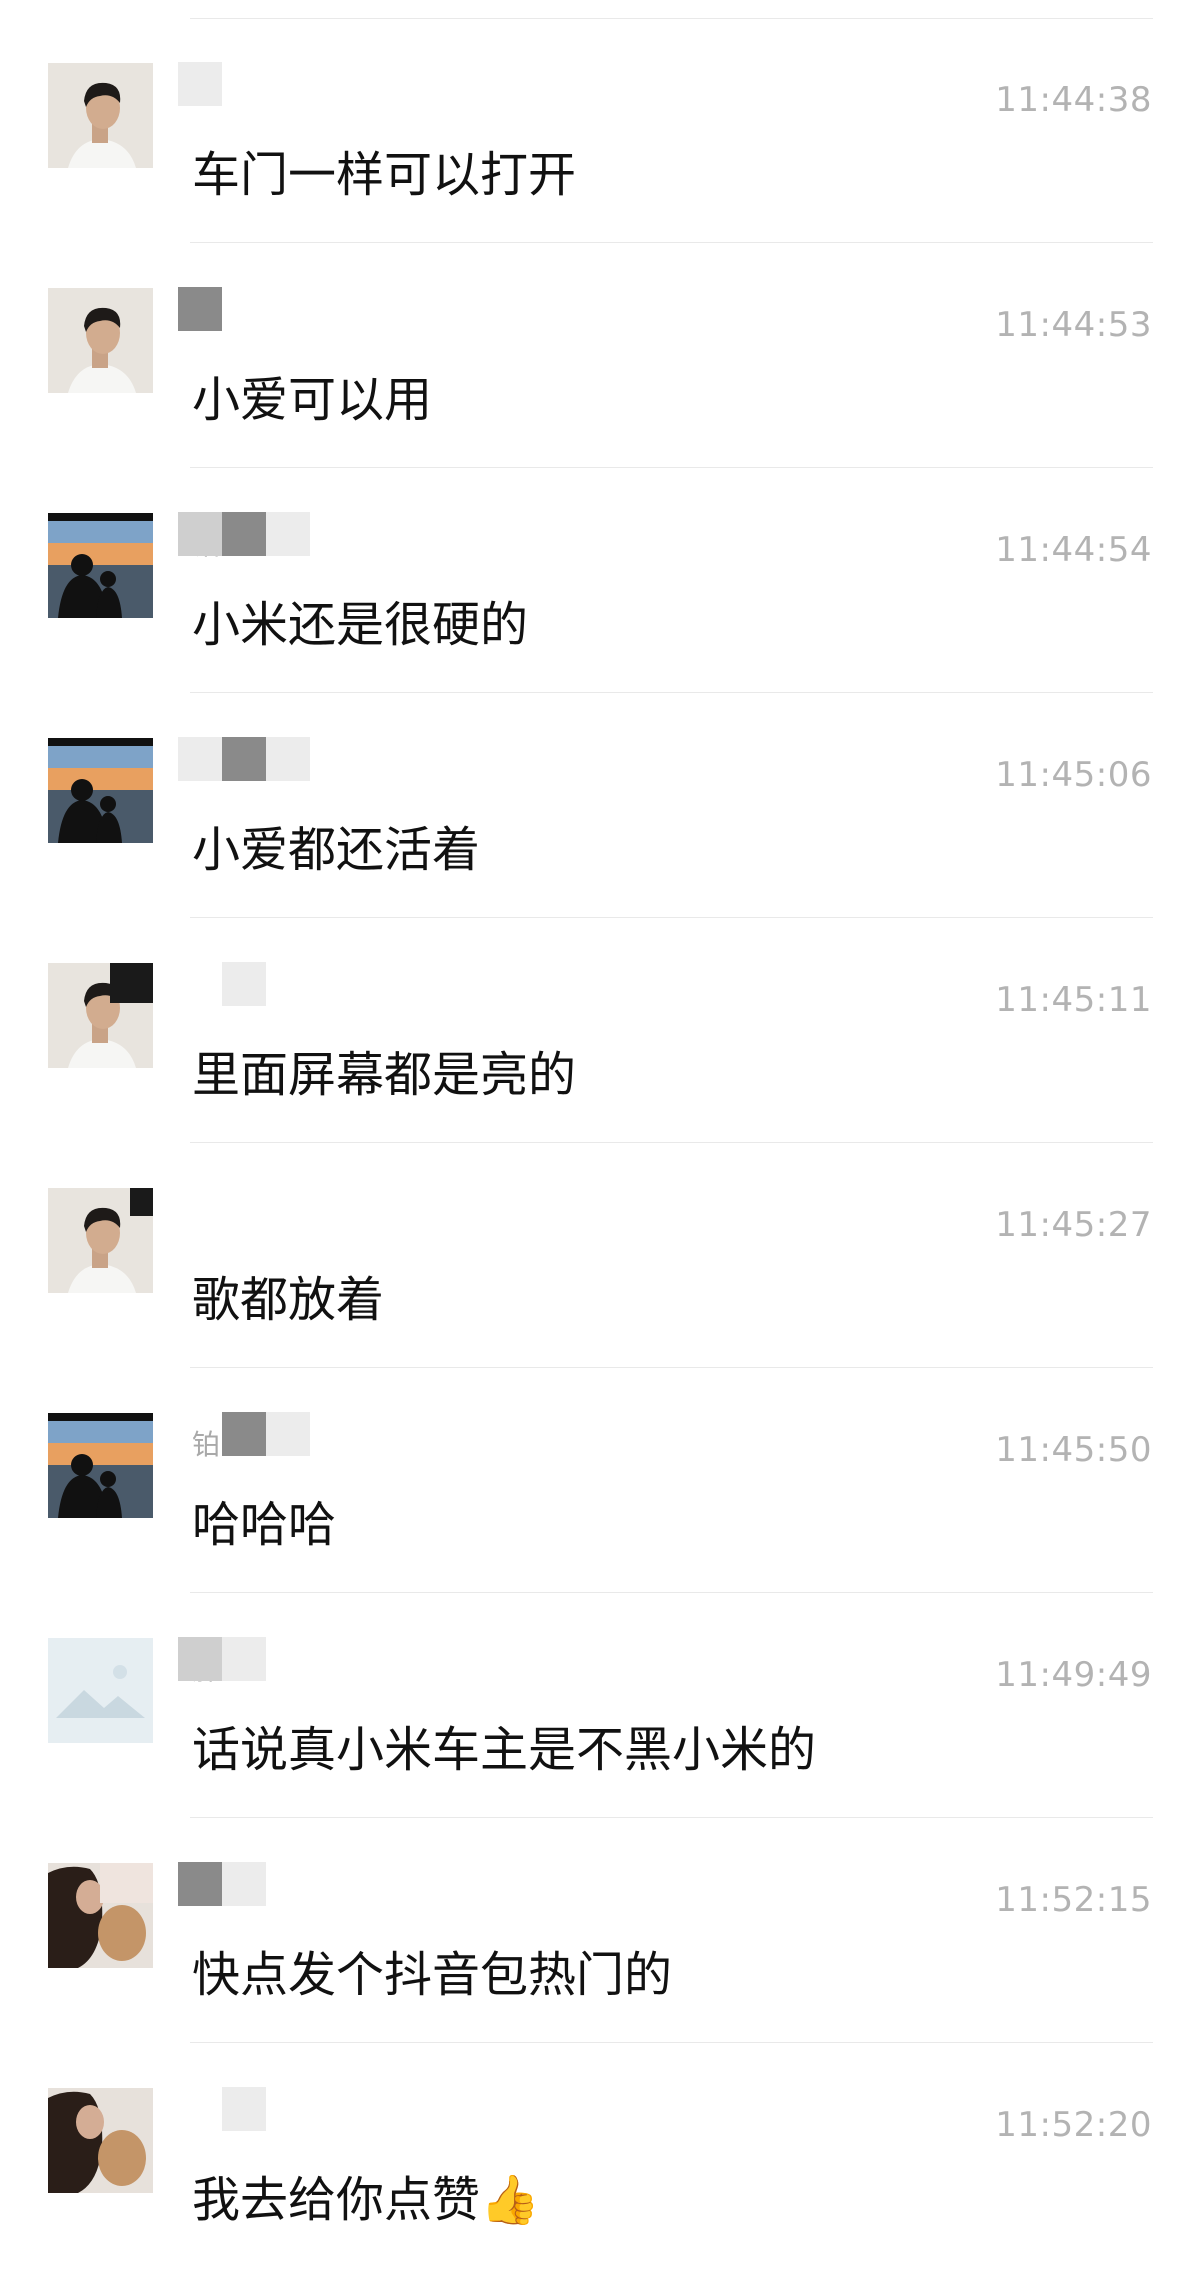 The width and height of the screenshot is (1200, 2272). I want to click on message-text: 快点发个抖音包热门的, so click(432, 1975).